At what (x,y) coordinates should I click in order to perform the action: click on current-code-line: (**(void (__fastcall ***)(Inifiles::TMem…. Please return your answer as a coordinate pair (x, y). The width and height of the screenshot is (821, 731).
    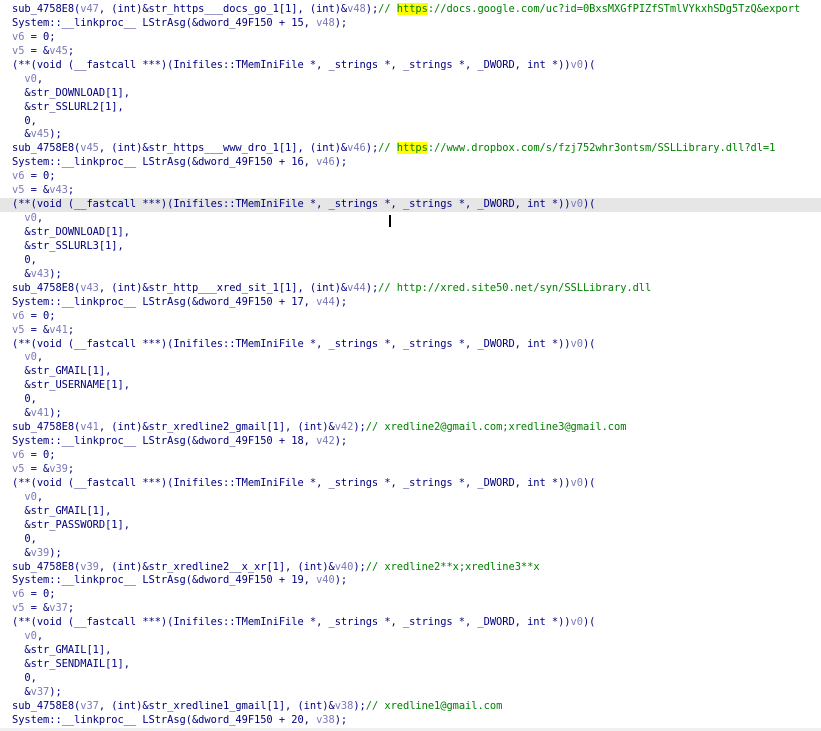
    Looking at the image, I should click on (410, 205).